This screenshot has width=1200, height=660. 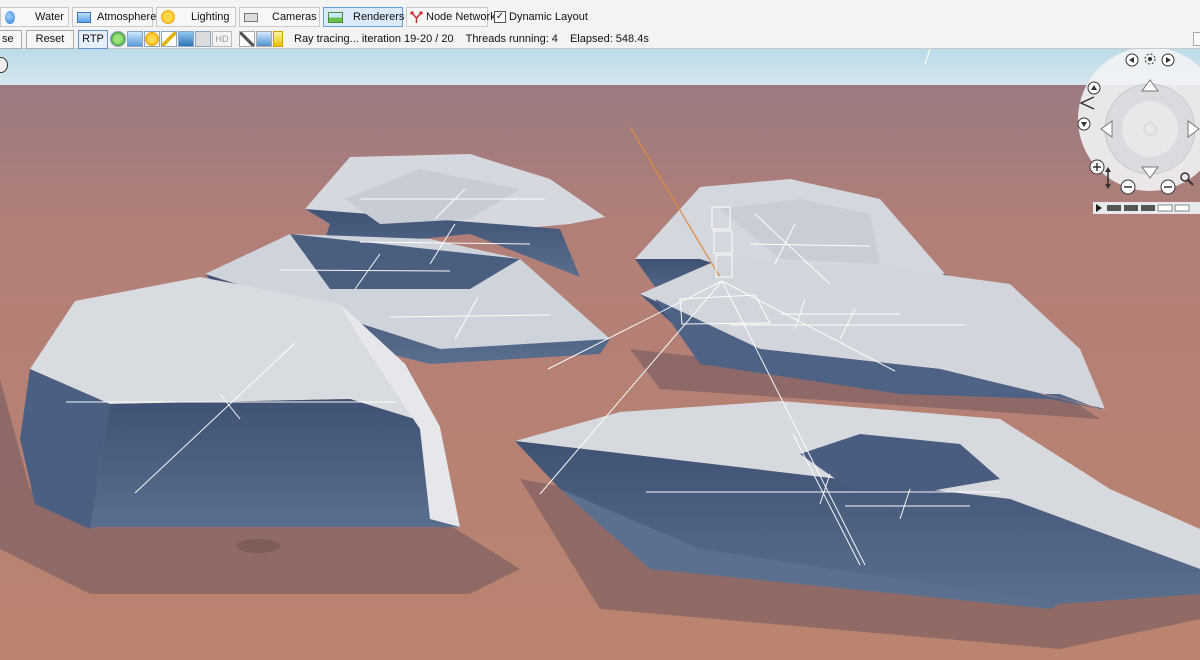 I want to click on preview-sphere-icon, so click(x=118, y=39).